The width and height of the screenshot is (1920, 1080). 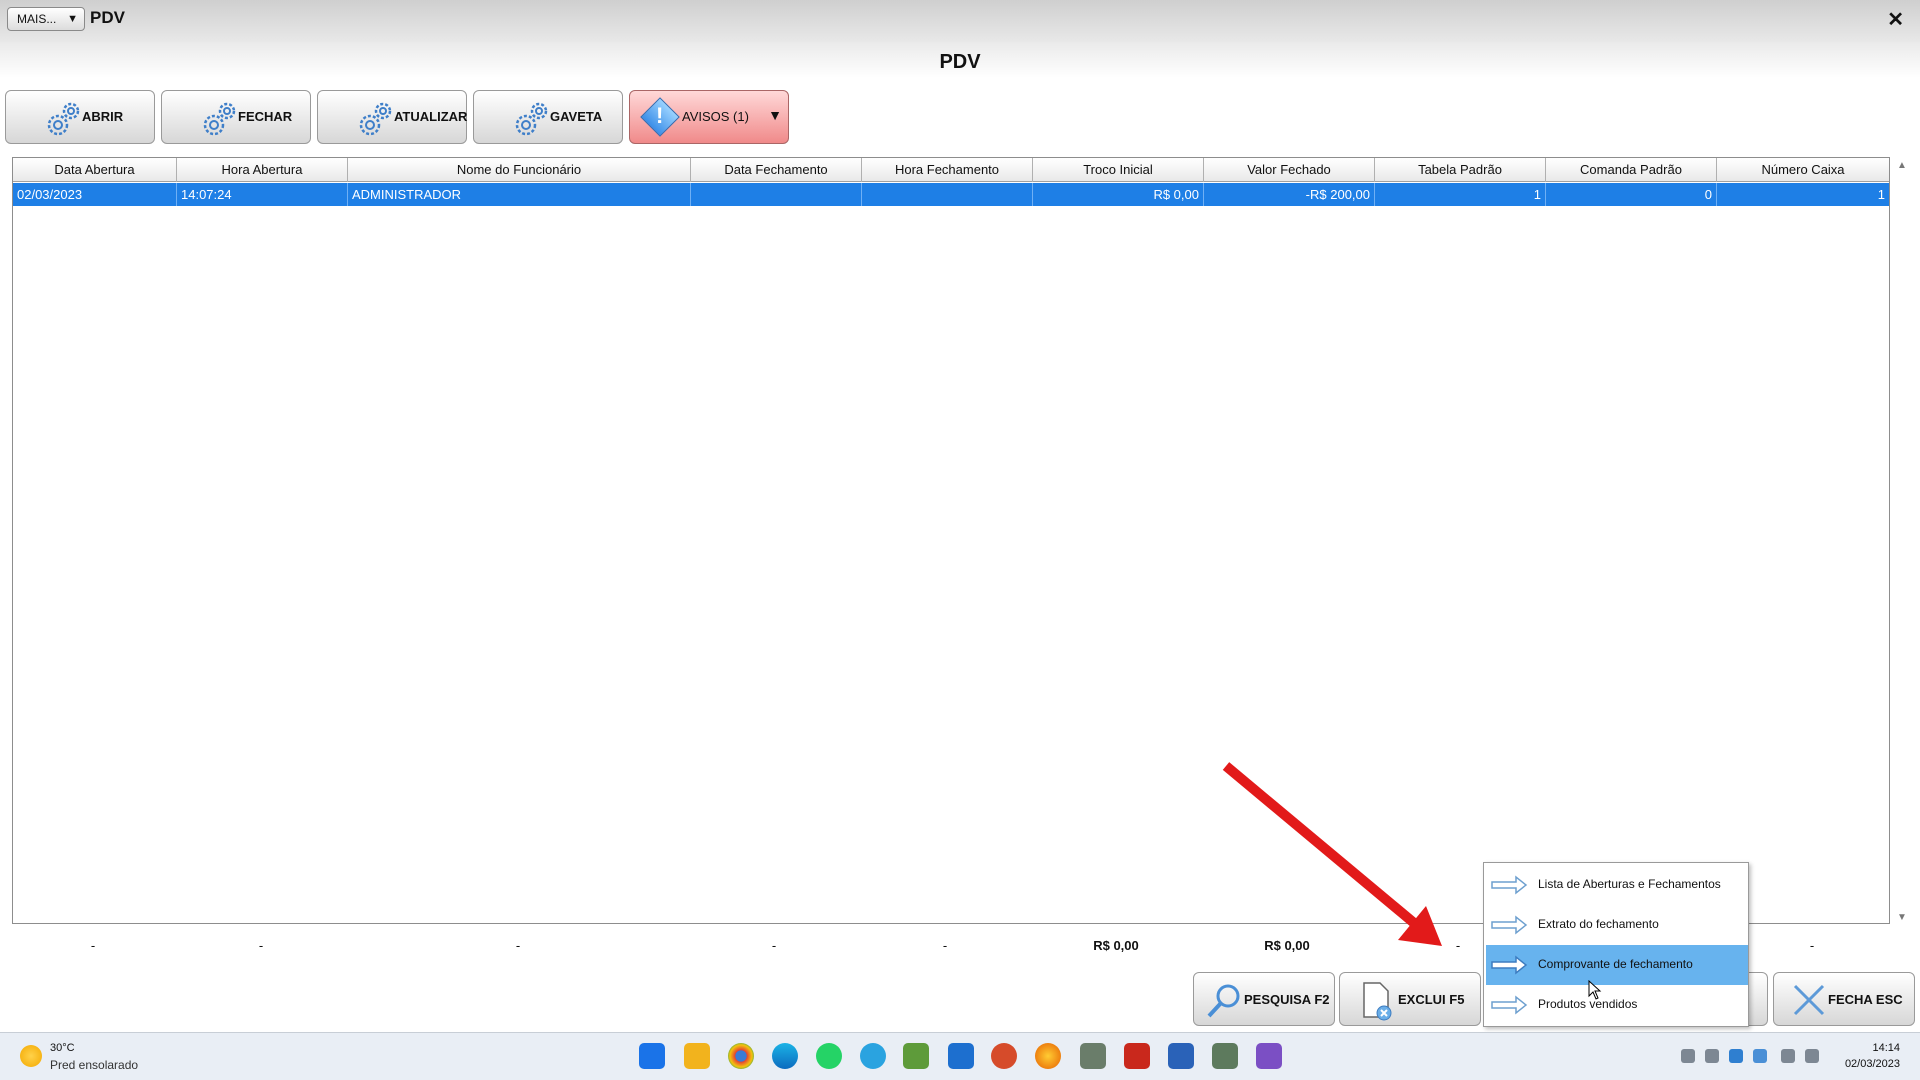 What do you see at coordinates (1803, 170) in the screenshot?
I see `column-header: Número Caixa` at bounding box center [1803, 170].